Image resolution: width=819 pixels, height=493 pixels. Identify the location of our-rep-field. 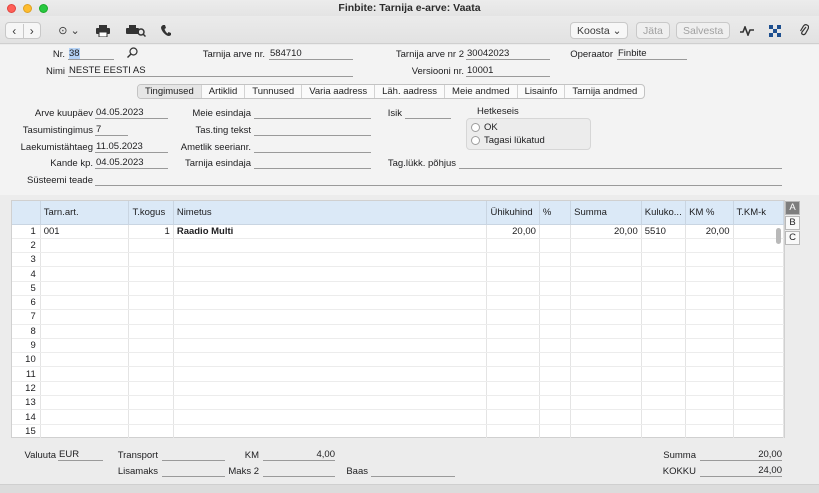
(312, 113).